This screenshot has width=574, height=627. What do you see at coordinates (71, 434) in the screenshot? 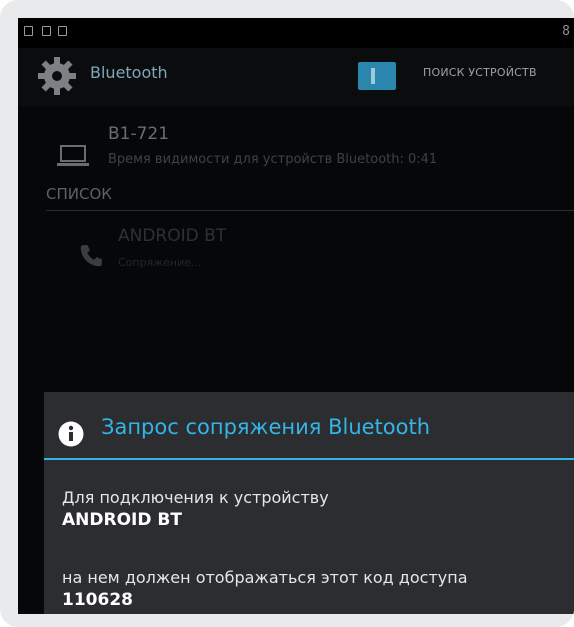
I see `info-icon` at bounding box center [71, 434].